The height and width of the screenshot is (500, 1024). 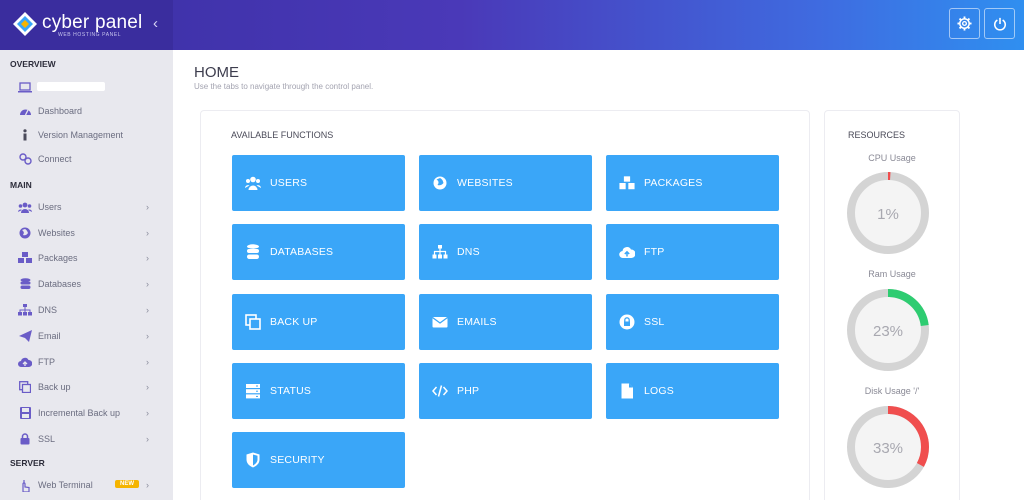 I want to click on cpu-usage-gauge: 1%, so click(x=888, y=213).